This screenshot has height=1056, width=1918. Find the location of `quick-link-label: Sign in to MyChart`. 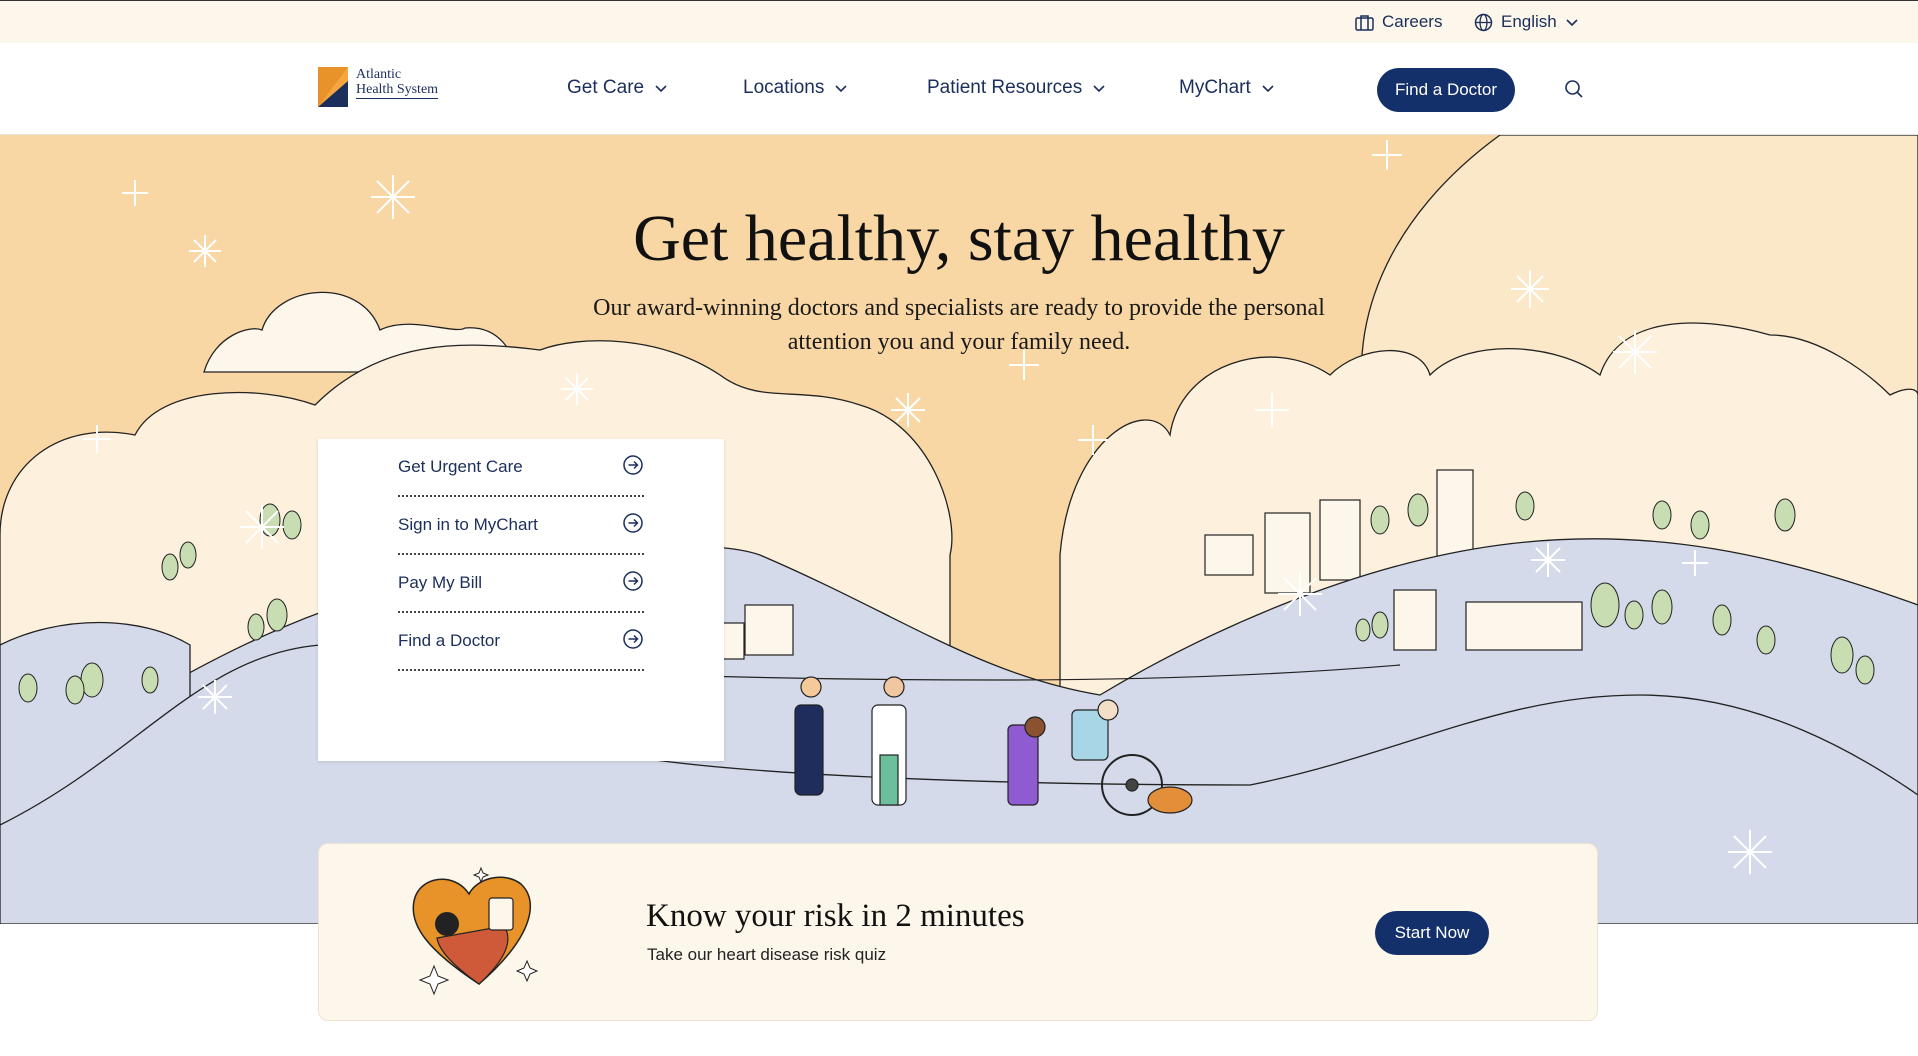

quick-link-label: Sign in to MyChart is located at coordinates (468, 524).